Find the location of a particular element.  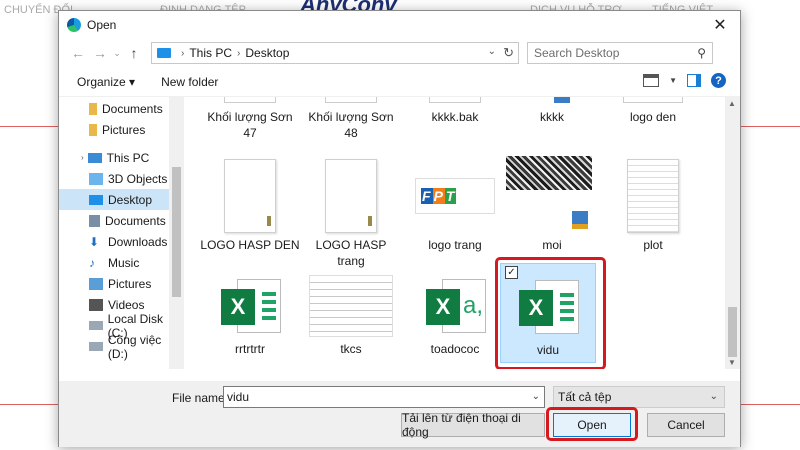

file-name-value: vidu is located at coordinates (238, 397).